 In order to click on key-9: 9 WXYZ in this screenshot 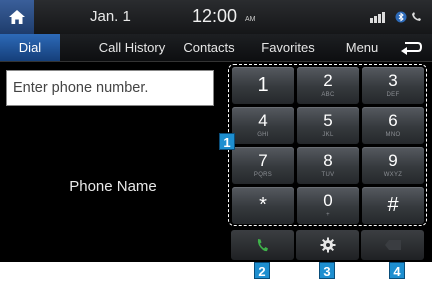, I will do `click(393, 165)`.